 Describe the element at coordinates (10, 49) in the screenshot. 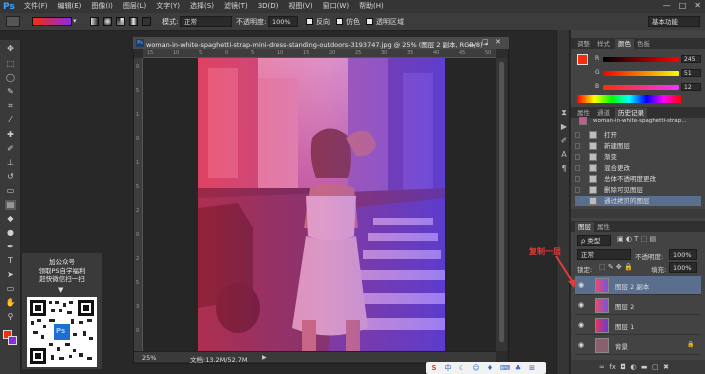

I see `move-tool-icon: ✥` at that location.